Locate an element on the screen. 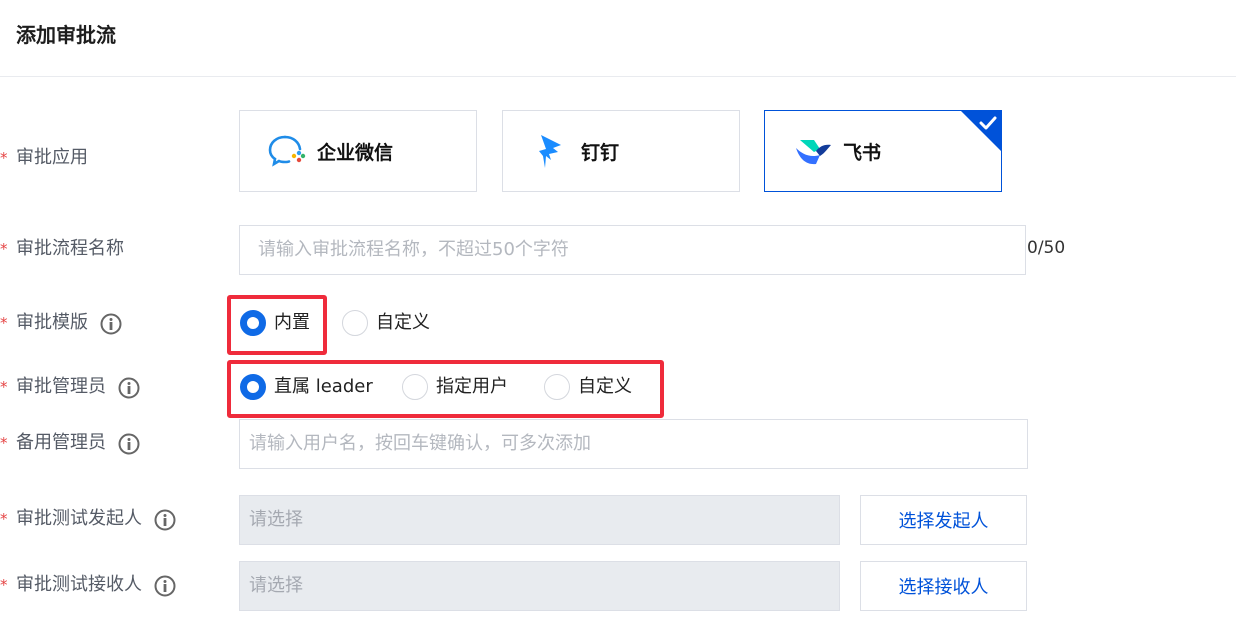 The width and height of the screenshot is (1236, 639). select-initiator-button: 选择发起人 is located at coordinates (943, 520).